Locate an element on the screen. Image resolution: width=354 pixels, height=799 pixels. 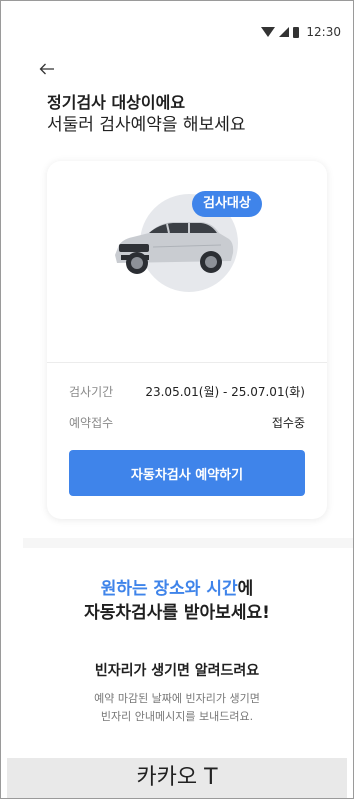
period-value: 23.05.01(월) - 25.07.01(화) is located at coordinates (225, 392).